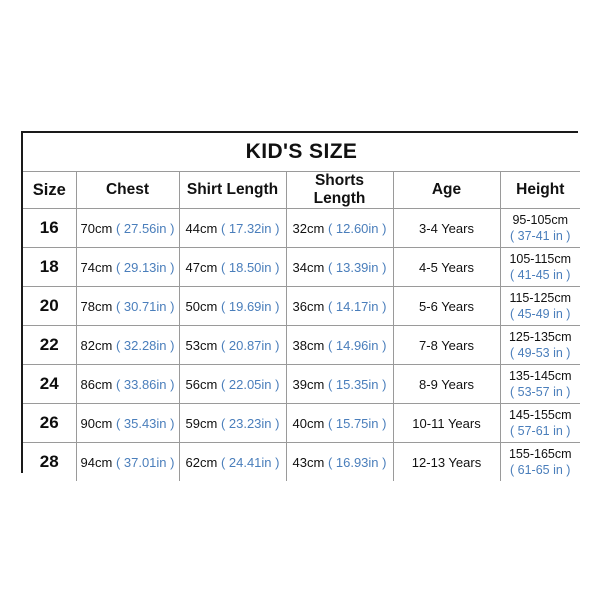 This screenshot has width=600, height=600. I want to click on cell-height-cm: 95-105cm, so click(540, 219).